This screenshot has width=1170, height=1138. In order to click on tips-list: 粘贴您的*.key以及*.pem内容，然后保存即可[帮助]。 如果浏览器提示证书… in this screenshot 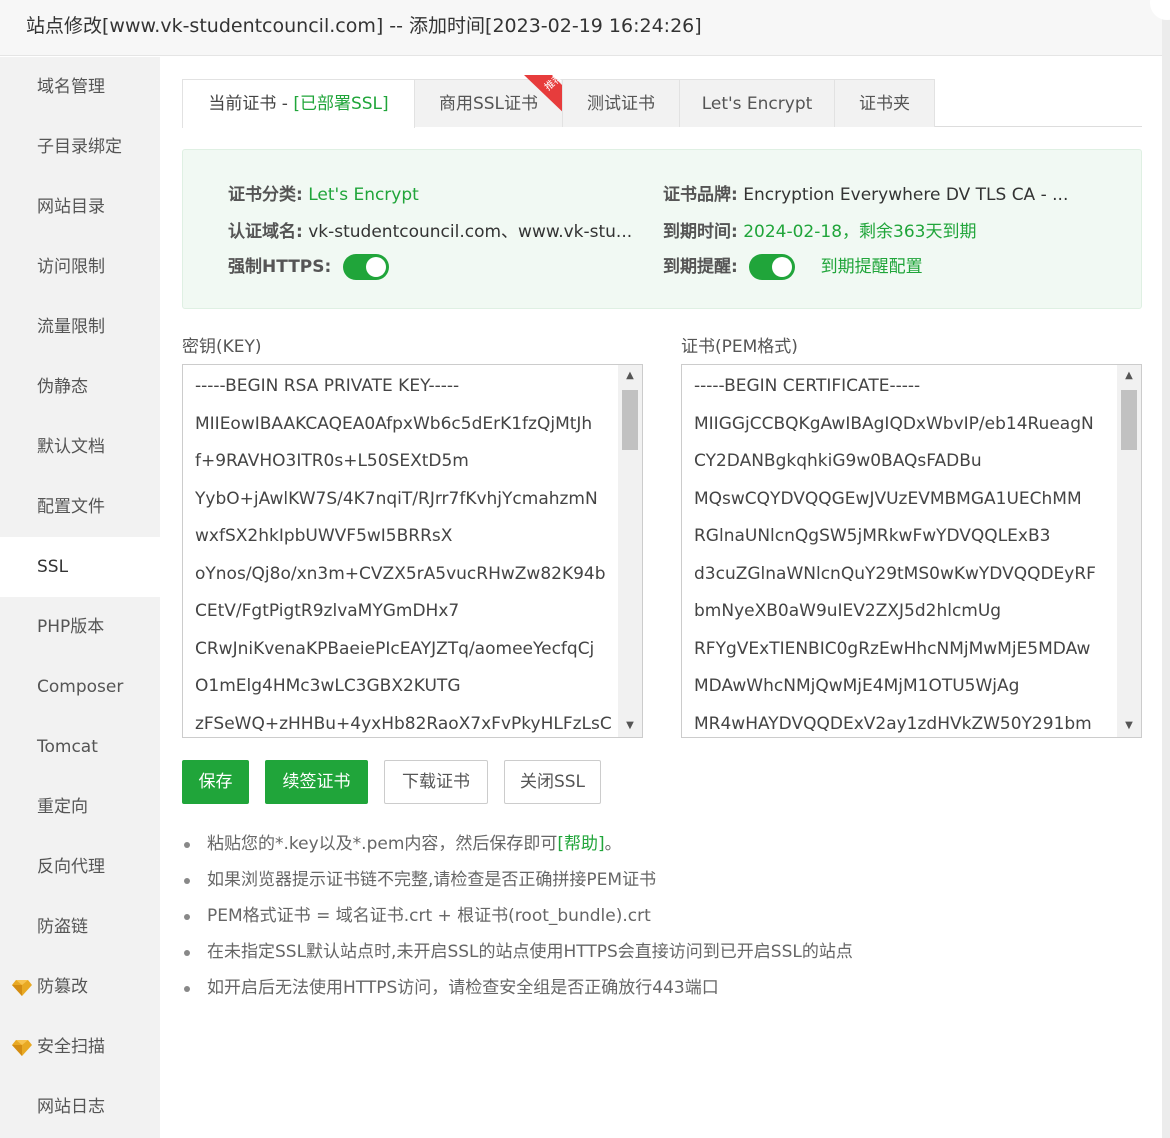, I will do `click(662, 919)`.